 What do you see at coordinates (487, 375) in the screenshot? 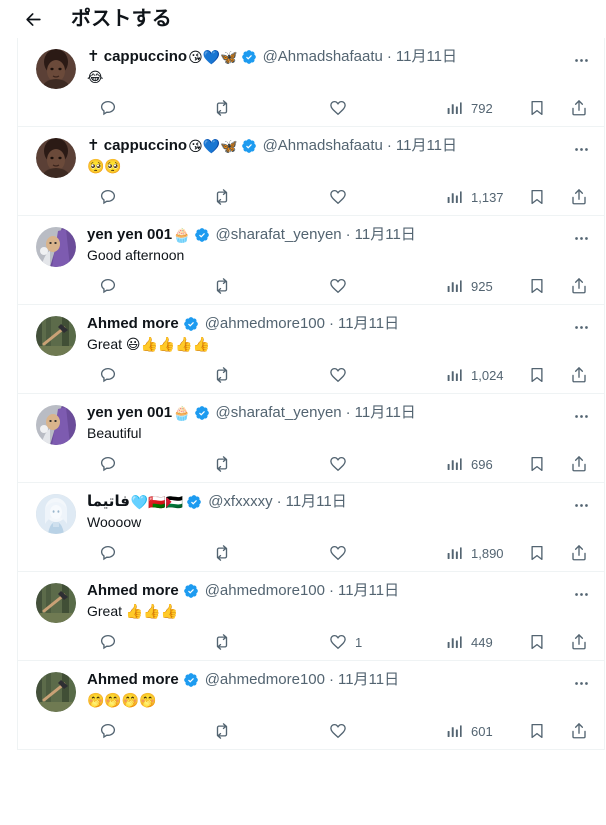
I see `view-count: 1,024` at bounding box center [487, 375].